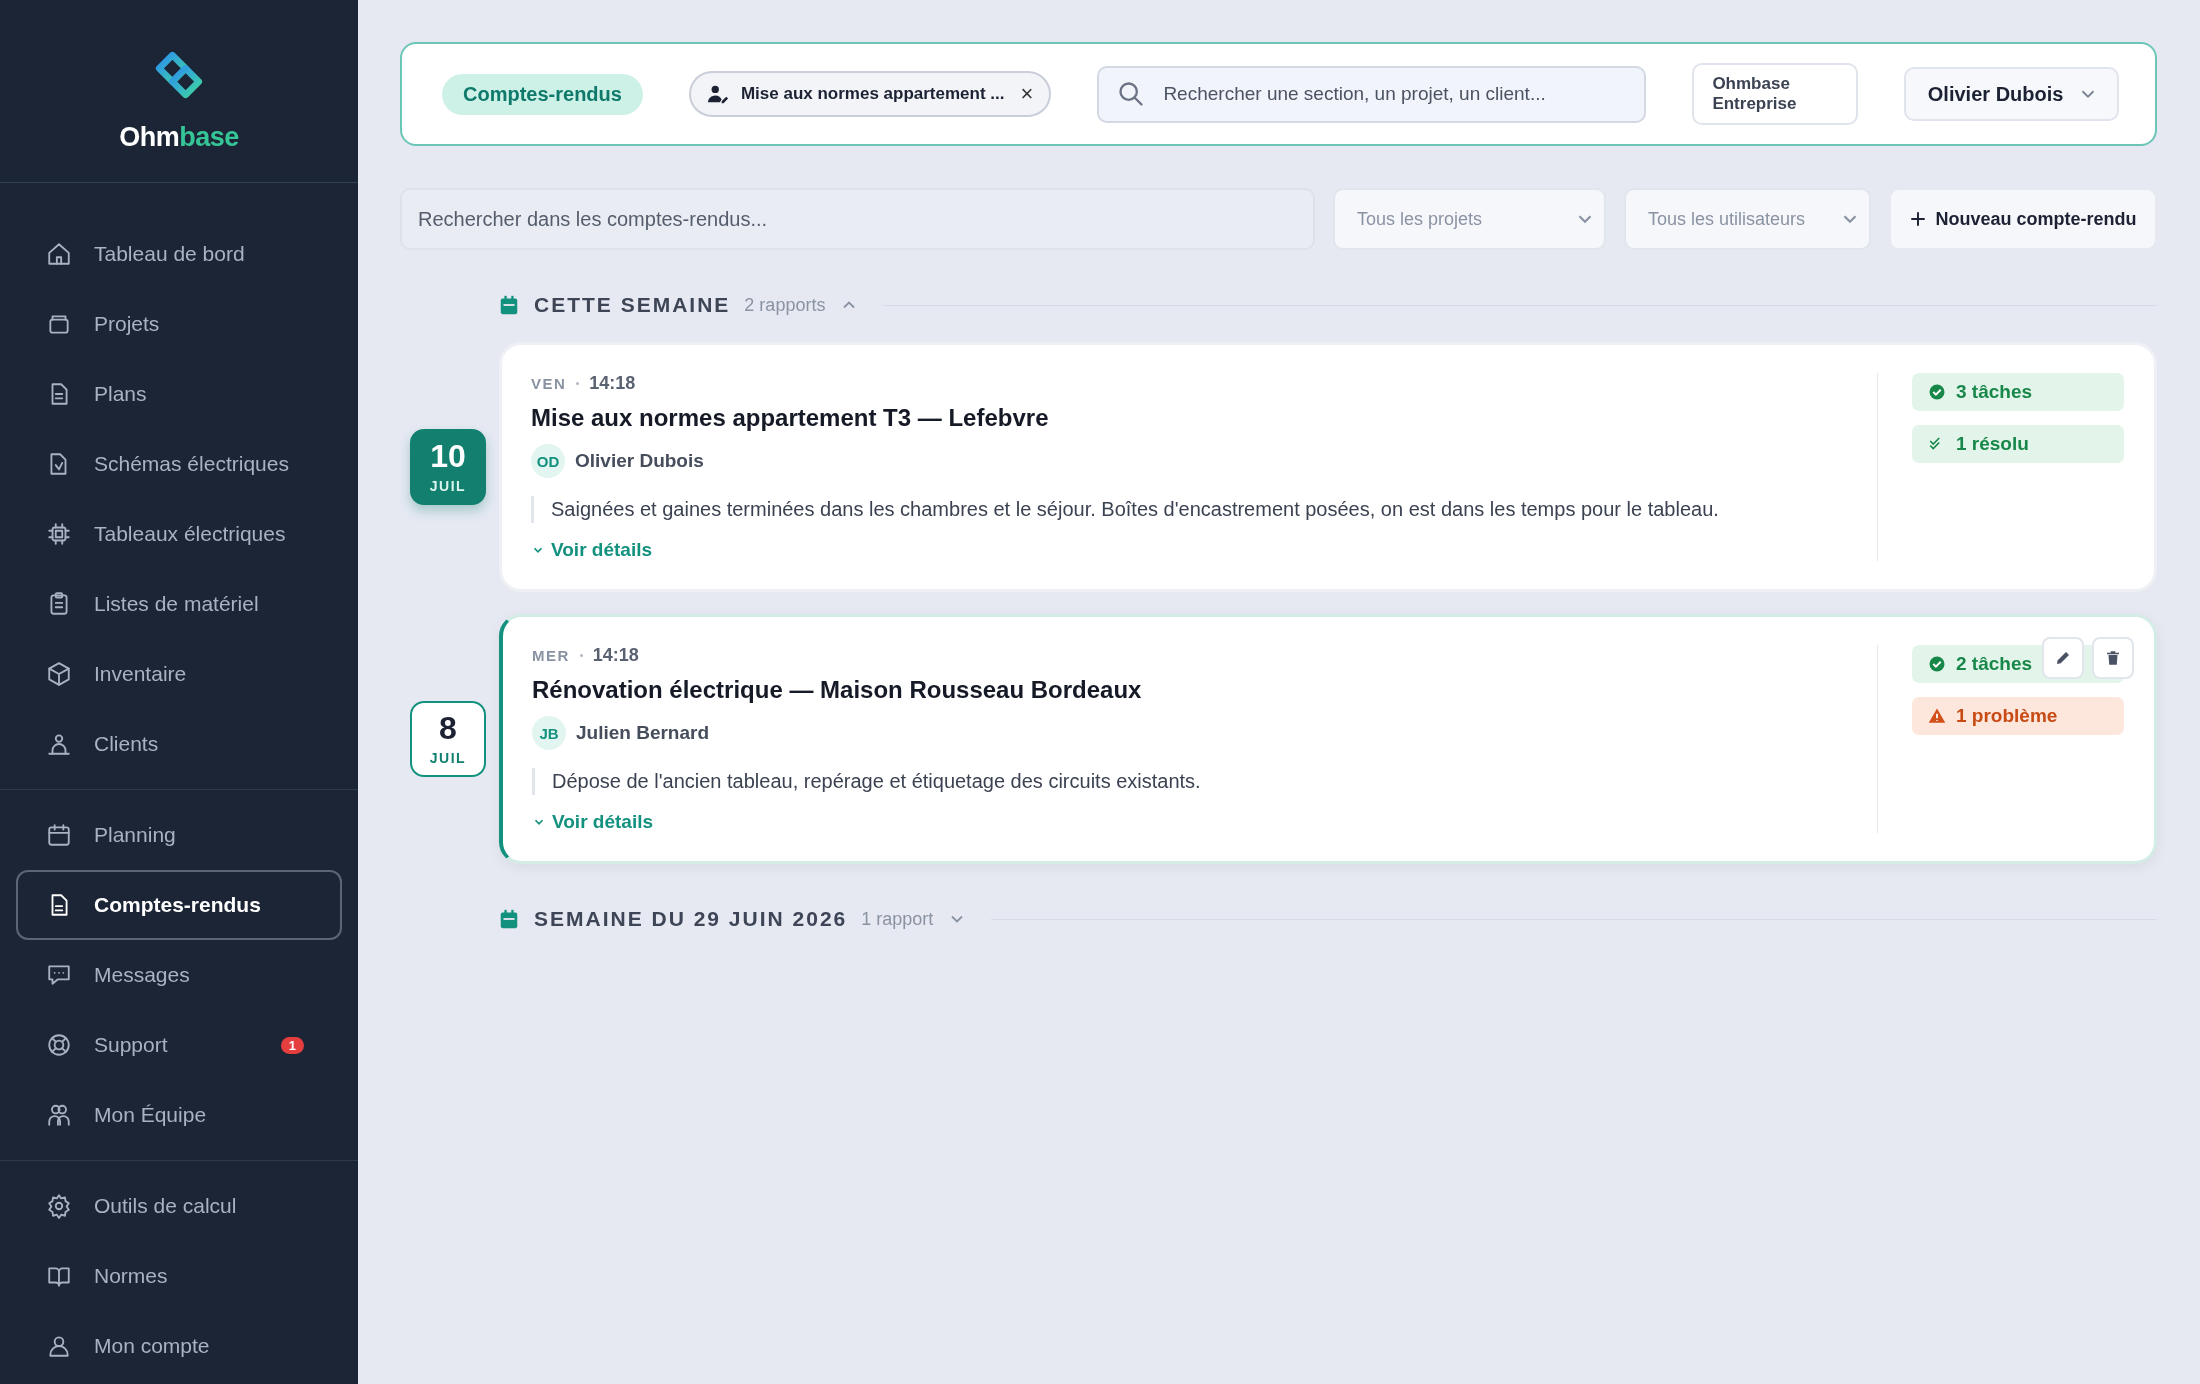  I want to click on nav-item: Plans, so click(179, 394).